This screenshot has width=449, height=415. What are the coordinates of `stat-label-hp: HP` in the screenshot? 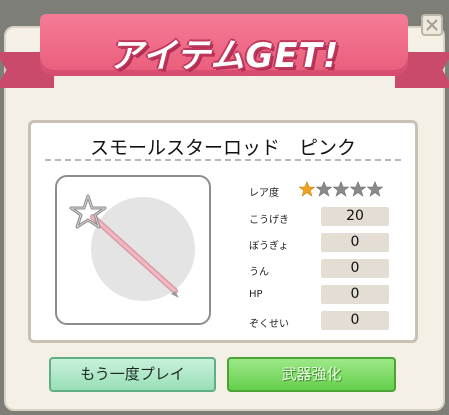 It's located at (256, 294).